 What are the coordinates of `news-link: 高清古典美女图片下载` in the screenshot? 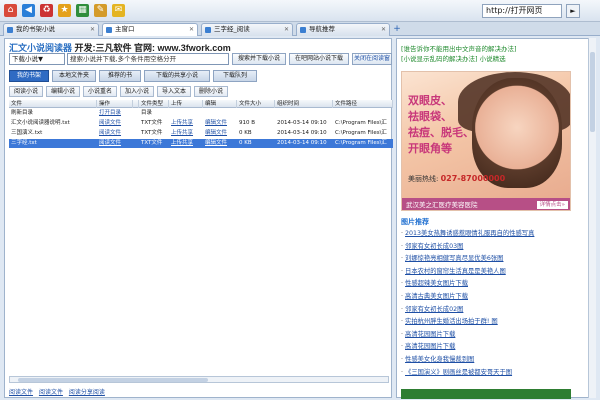 It's located at (434, 295).